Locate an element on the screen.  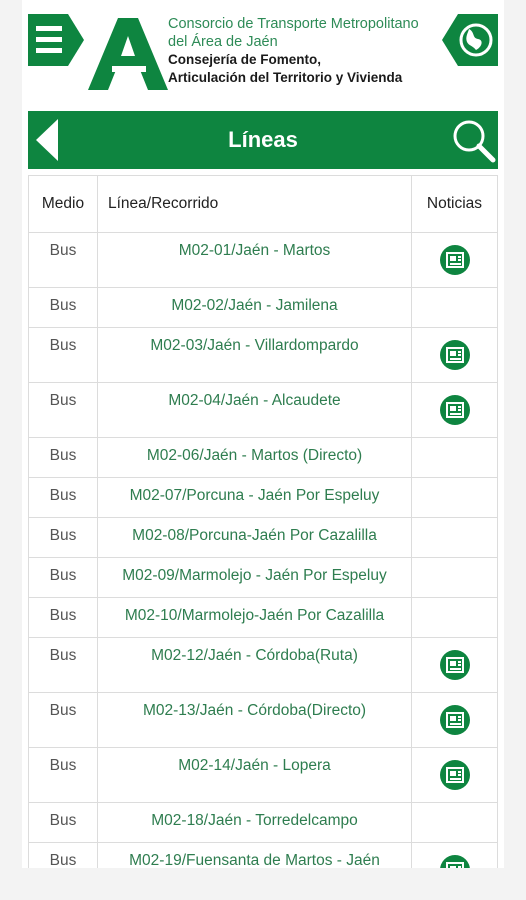
row-linea-link: M02-10/Marmolejo-Jaén Por Cazalilla is located at coordinates (254, 617).